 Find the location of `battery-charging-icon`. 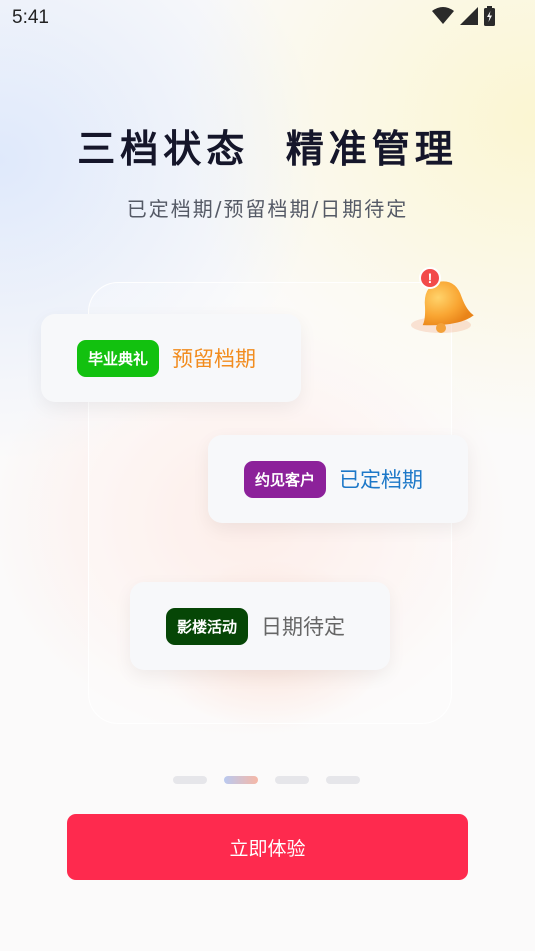

battery-charging-icon is located at coordinates (489, 16).